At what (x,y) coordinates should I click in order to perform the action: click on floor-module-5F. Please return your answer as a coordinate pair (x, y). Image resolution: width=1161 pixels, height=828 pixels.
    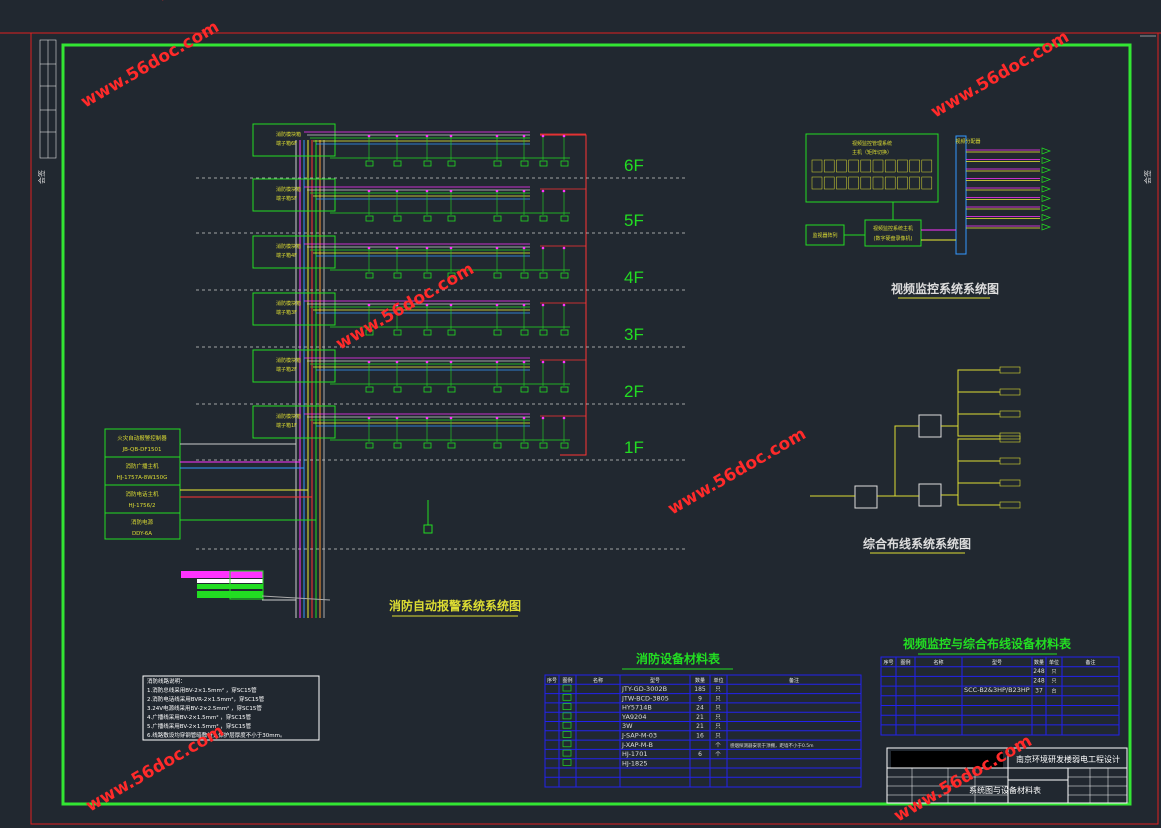
    Looking at the image, I should click on (294, 195).